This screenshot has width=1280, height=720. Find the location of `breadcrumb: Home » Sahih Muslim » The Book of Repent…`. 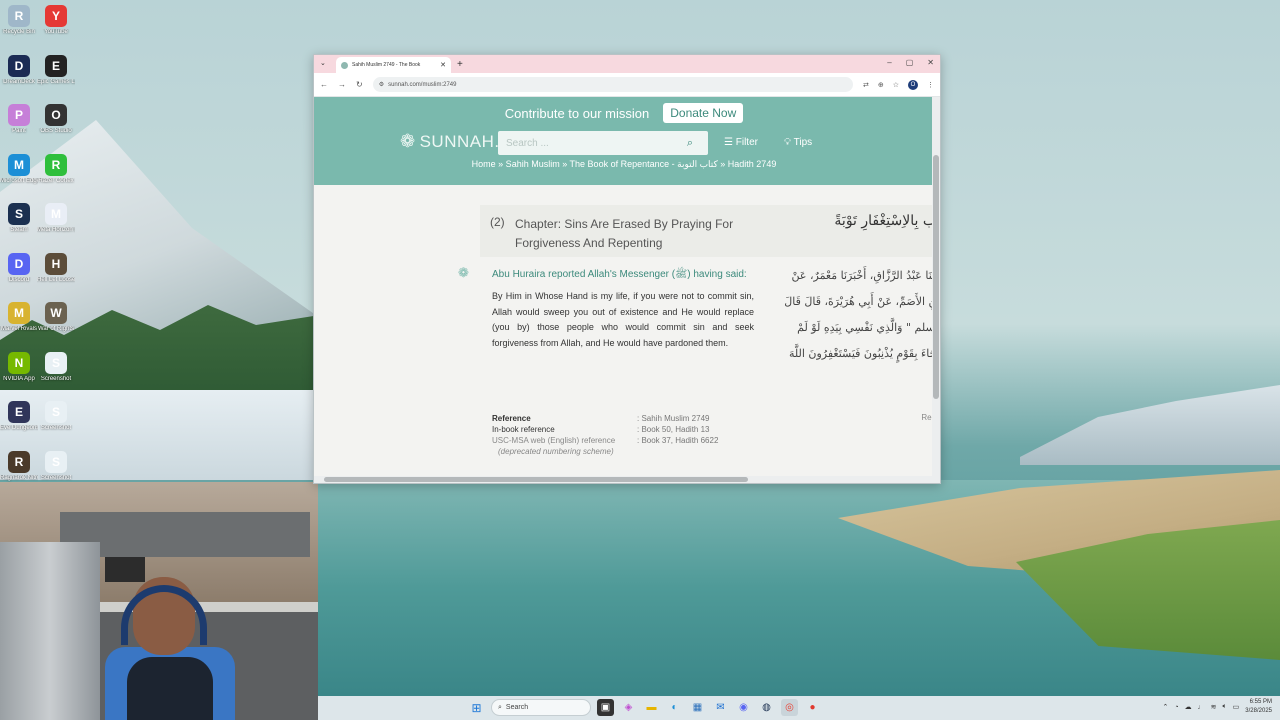

breadcrumb: Home » Sahih Muslim » The Book of Repent… is located at coordinates (624, 164).